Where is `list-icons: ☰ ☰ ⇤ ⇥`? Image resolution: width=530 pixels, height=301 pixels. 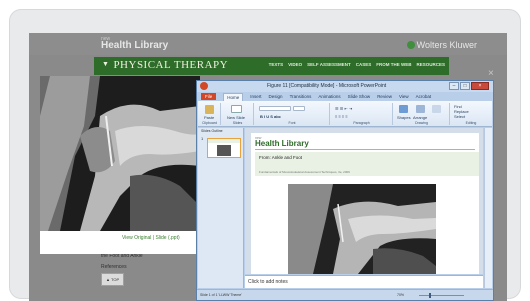
list-icons: ☰ ☰ ⇤ ⇥ is located at coordinates (343, 108).